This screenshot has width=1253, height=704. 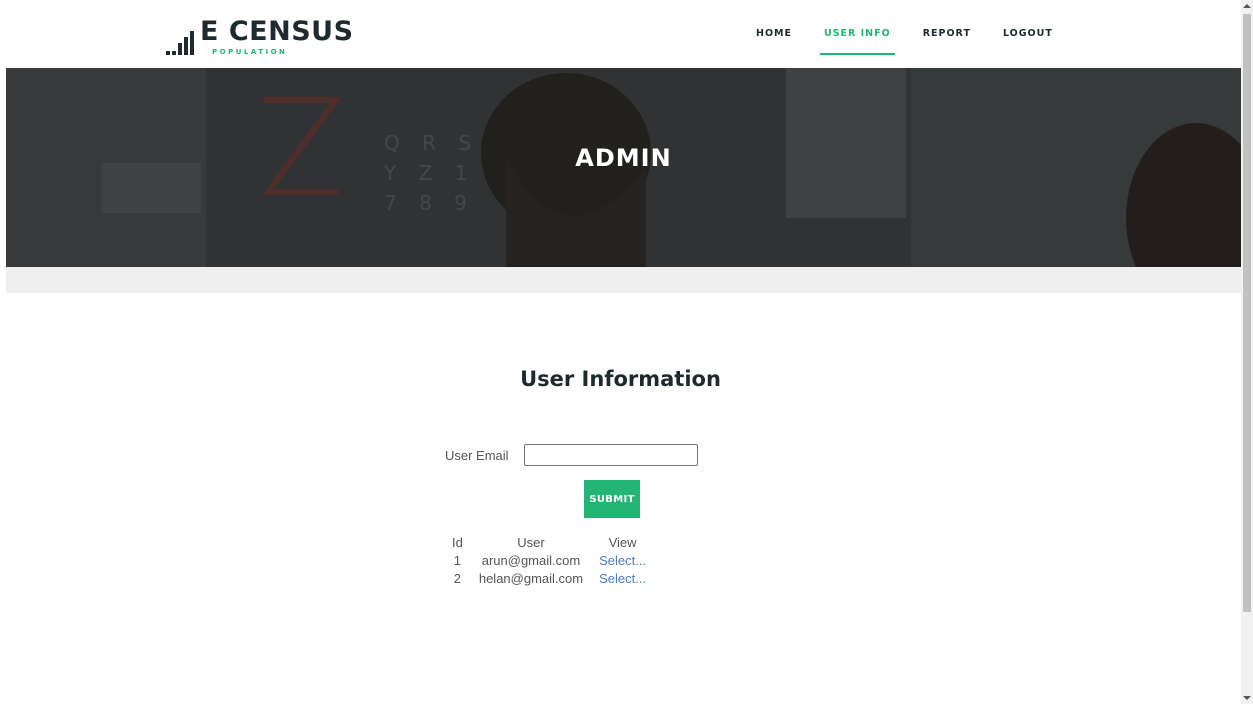 What do you see at coordinates (250, 52) in the screenshot?
I see `logo-subtitle: POPULATION` at bounding box center [250, 52].